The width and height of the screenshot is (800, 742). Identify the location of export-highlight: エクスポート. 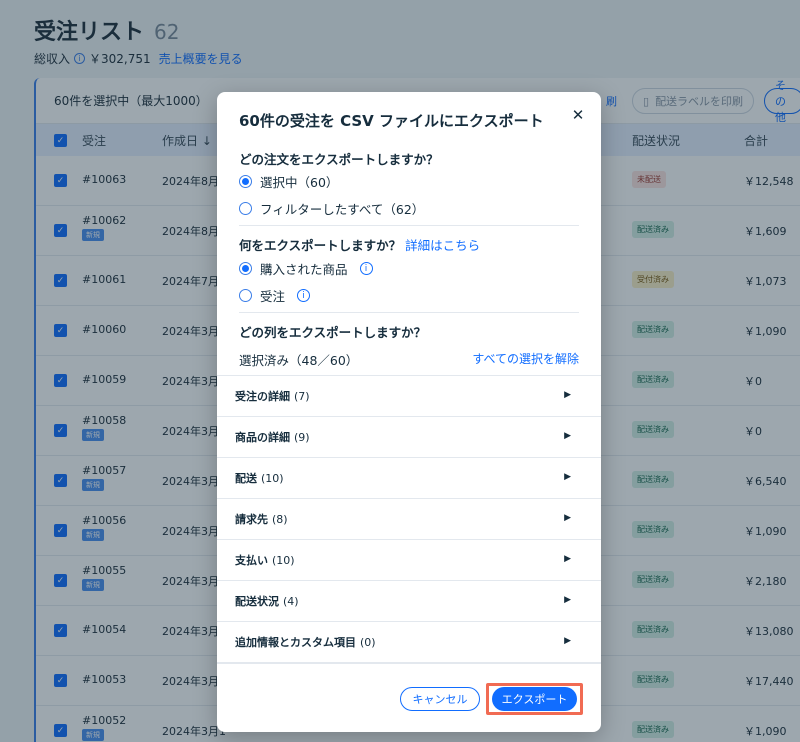
(534, 699).